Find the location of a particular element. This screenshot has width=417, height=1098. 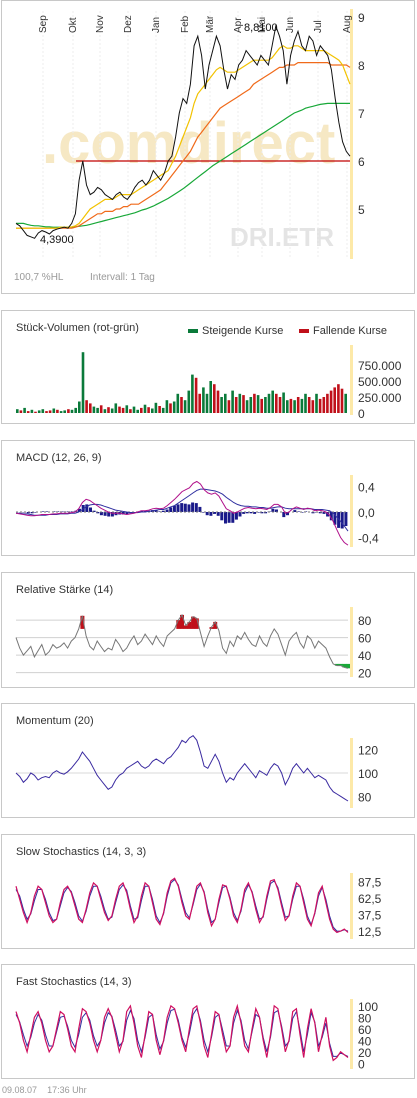

y-tick-label: 12,5 is located at coordinates (370, 932).